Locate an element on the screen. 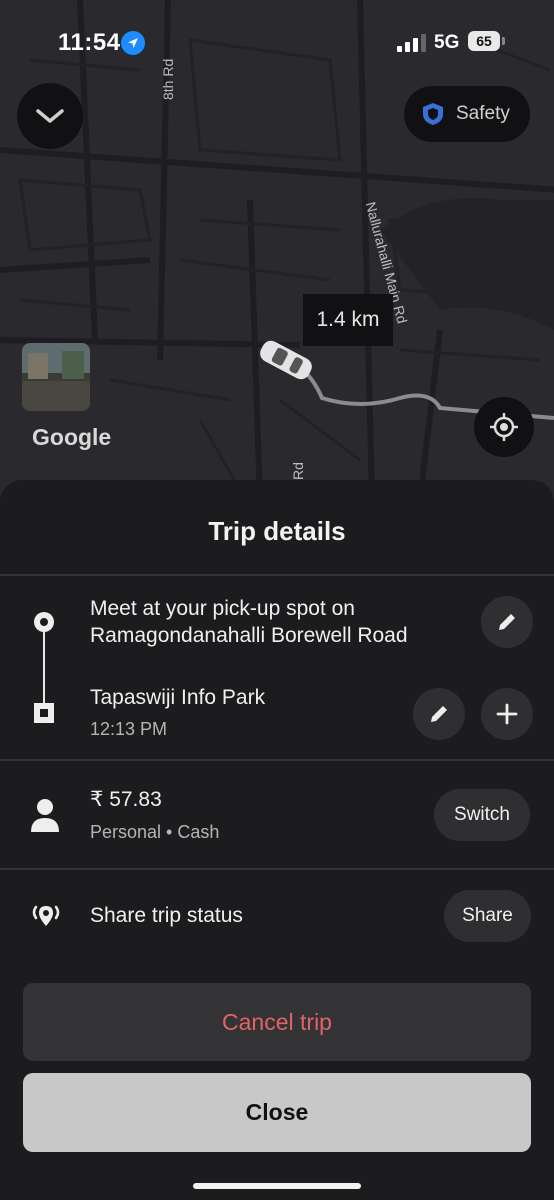  network-label: 5G is located at coordinates (447, 42).